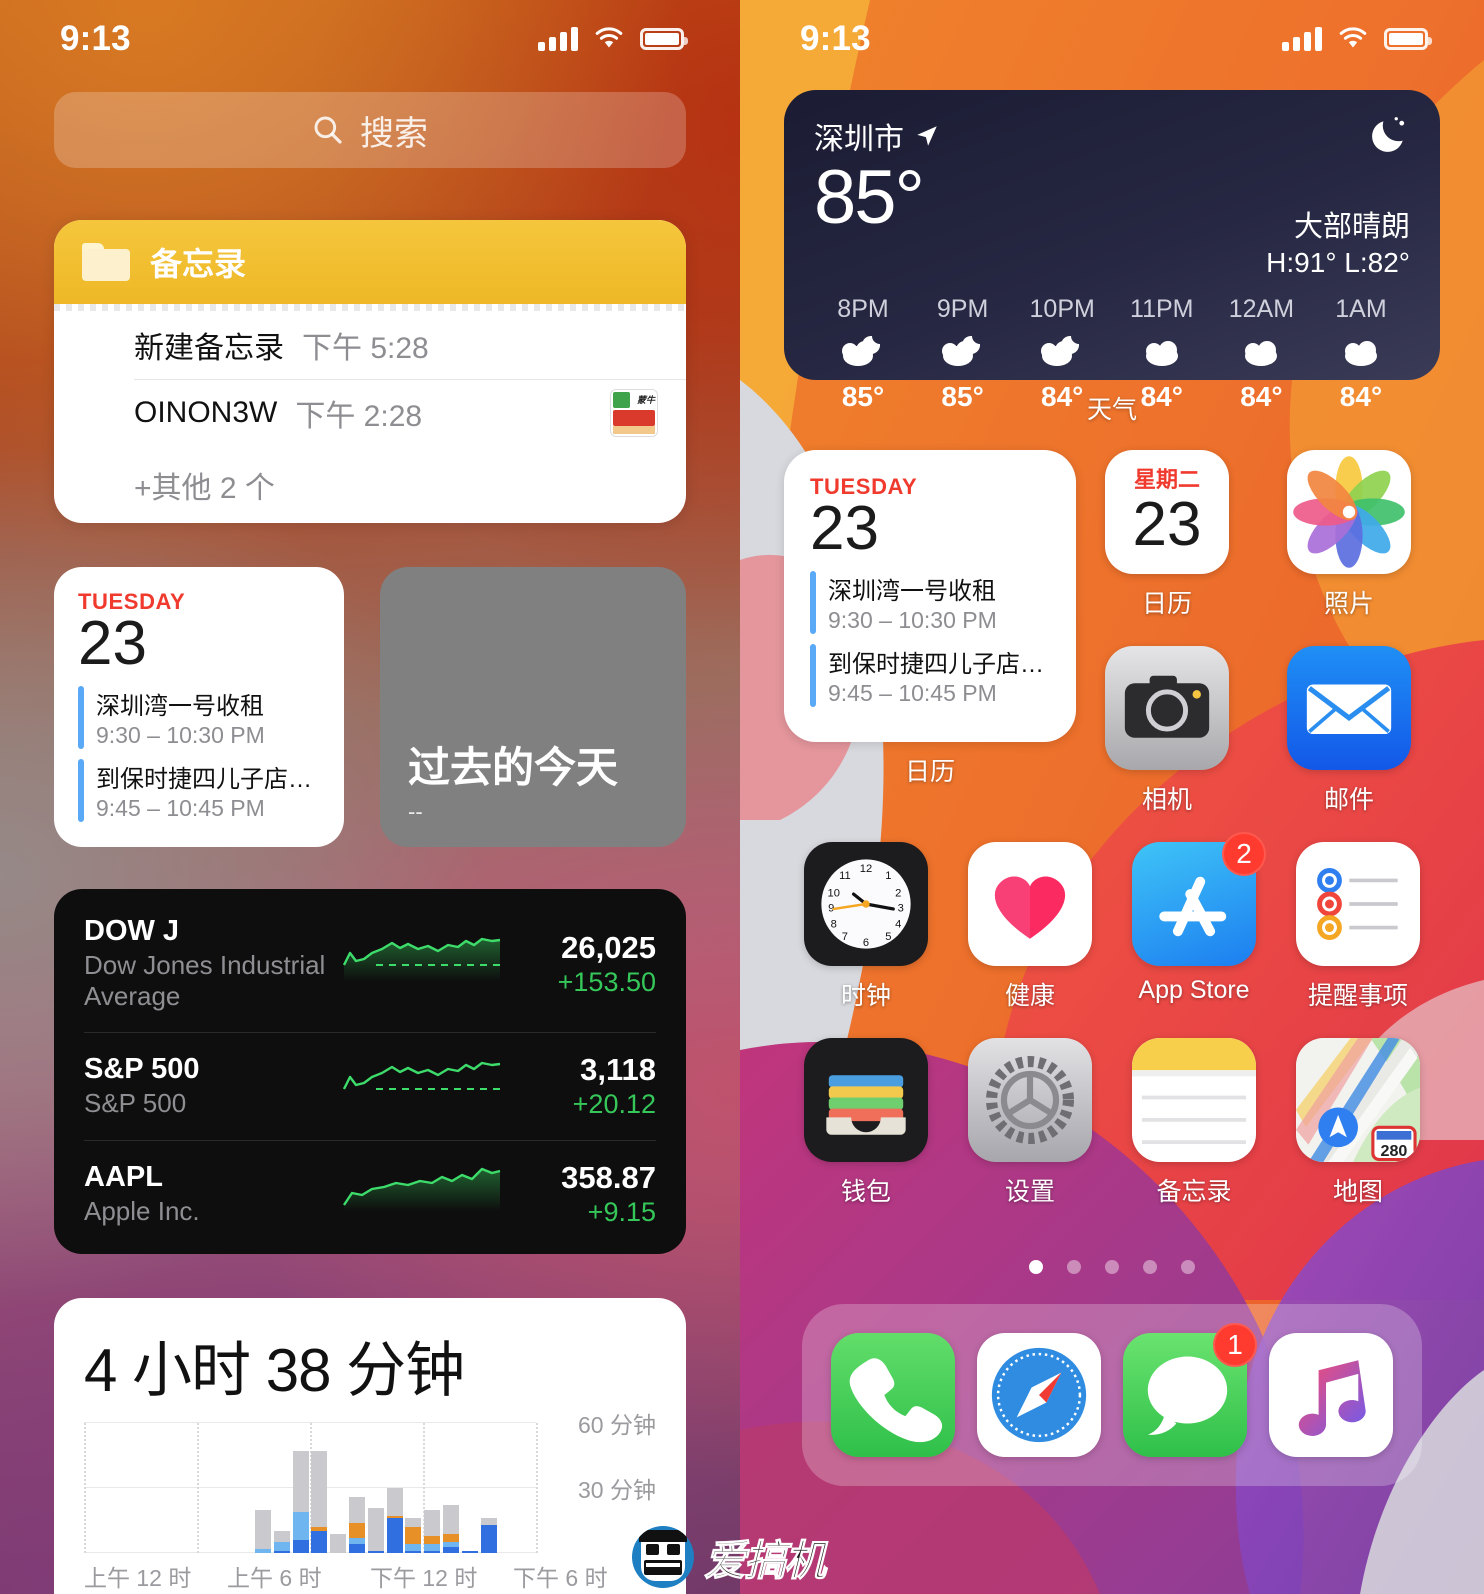 The image size is (1484, 1594). I want to click on app-icon-calendar: 星期二 23 日历, so click(1167, 535).